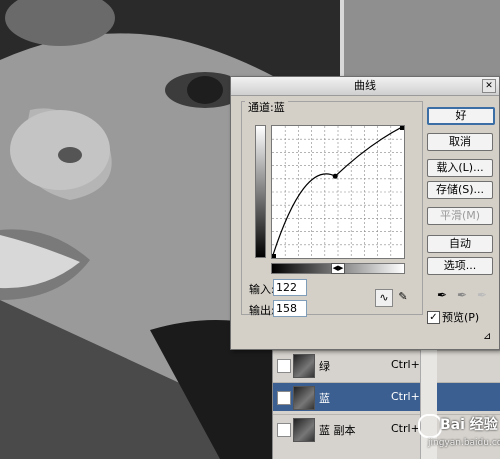  Describe the element at coordinates (460, 142) in the screenshot. I see `cancel-button: 取消` at that location.